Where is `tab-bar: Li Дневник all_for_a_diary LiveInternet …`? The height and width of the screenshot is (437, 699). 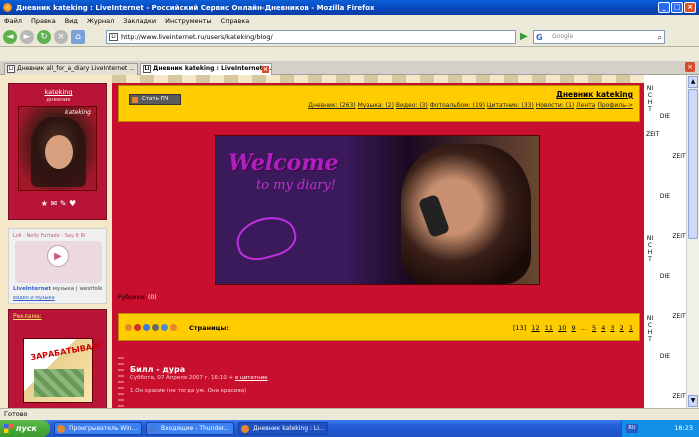
tab-bar: Li Дневник all_for_a_diary LiveInternet … is located at coordinates (349, 68).